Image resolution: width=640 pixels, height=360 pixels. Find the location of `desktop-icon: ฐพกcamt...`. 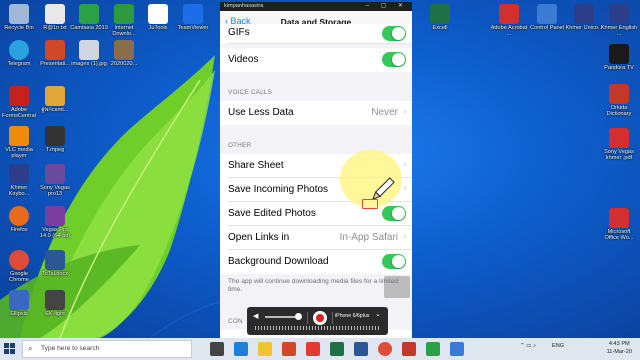

desktop-icon: ฐพกcamt... is located at coordinates (55, 99).